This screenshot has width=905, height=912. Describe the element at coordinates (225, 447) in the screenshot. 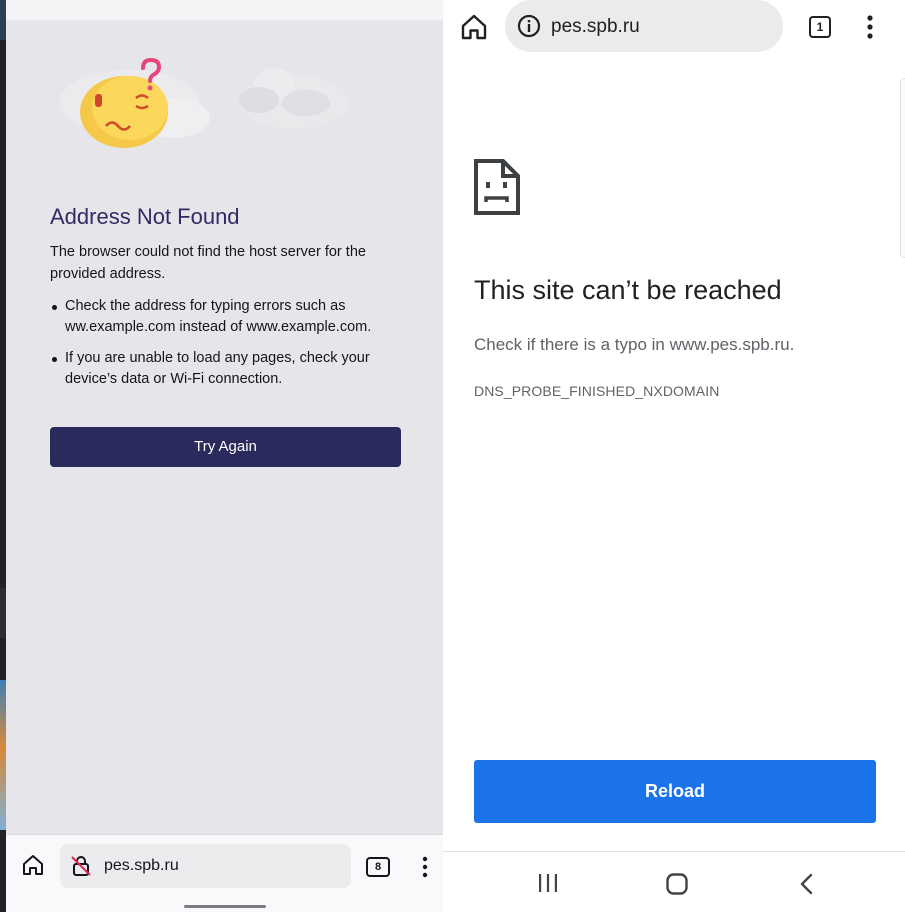

I see `try-again-button: Try Again` at that location.